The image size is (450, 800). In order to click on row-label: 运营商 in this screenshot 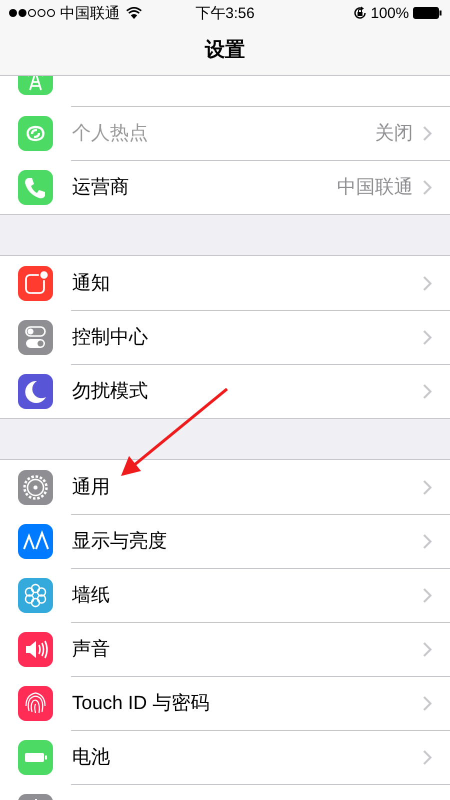, I will do `click(100, 188)`.